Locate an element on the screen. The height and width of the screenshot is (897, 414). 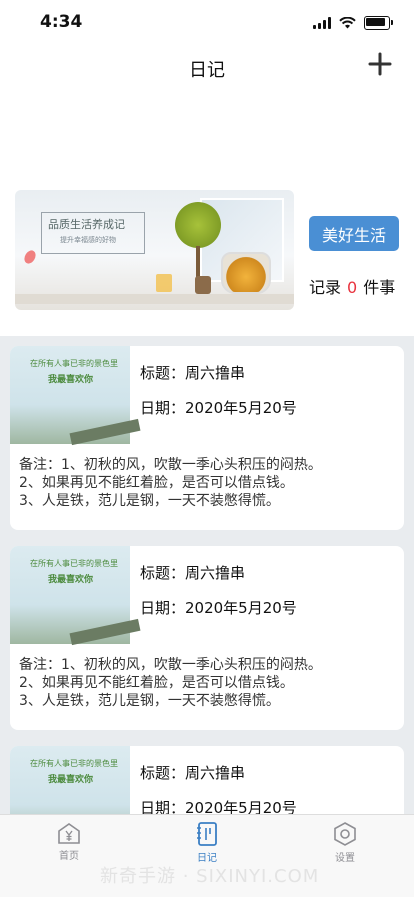
banner-frame-title: 品质生活养成记 is located at coordinates (86, 224).